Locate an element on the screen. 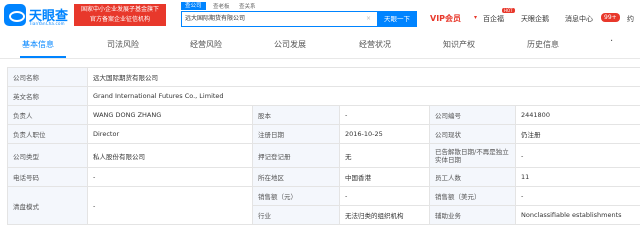 The image size is (640, 245). field-label: 负责人职位 is located at coordinates (47, 134).